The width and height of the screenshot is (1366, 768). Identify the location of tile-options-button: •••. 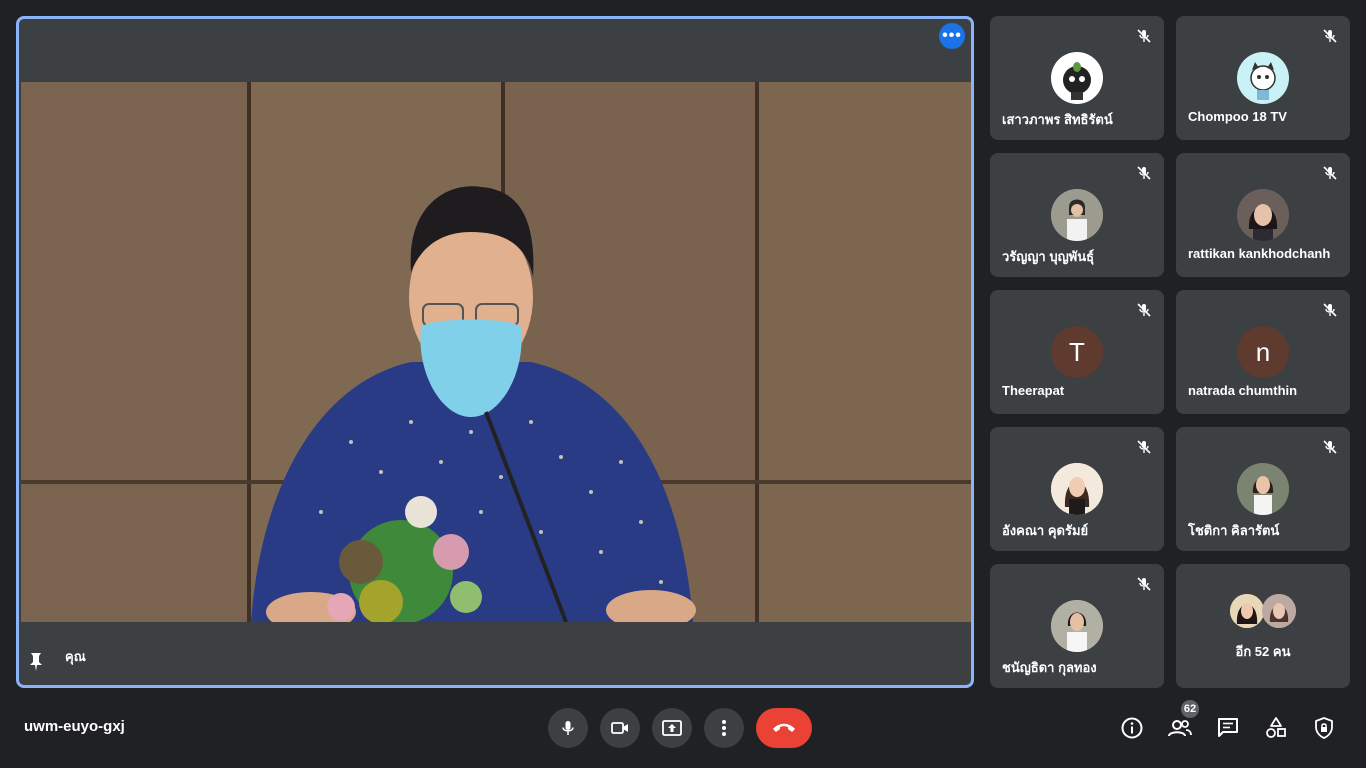
(952, 36).